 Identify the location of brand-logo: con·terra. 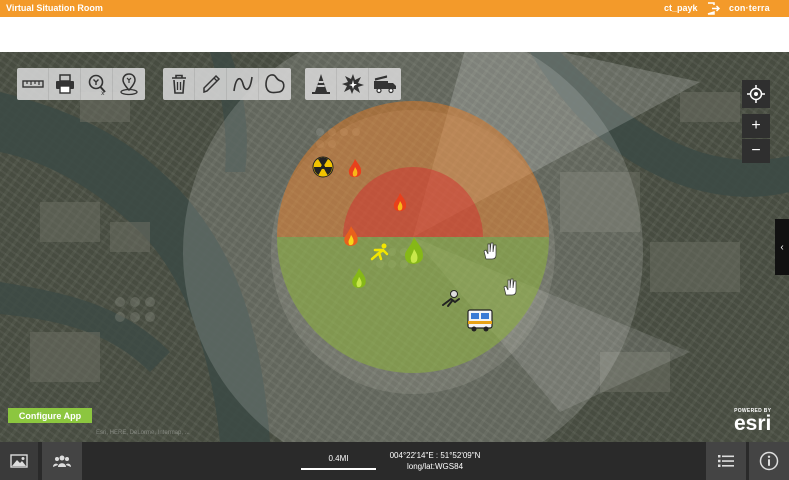
(749, 8).